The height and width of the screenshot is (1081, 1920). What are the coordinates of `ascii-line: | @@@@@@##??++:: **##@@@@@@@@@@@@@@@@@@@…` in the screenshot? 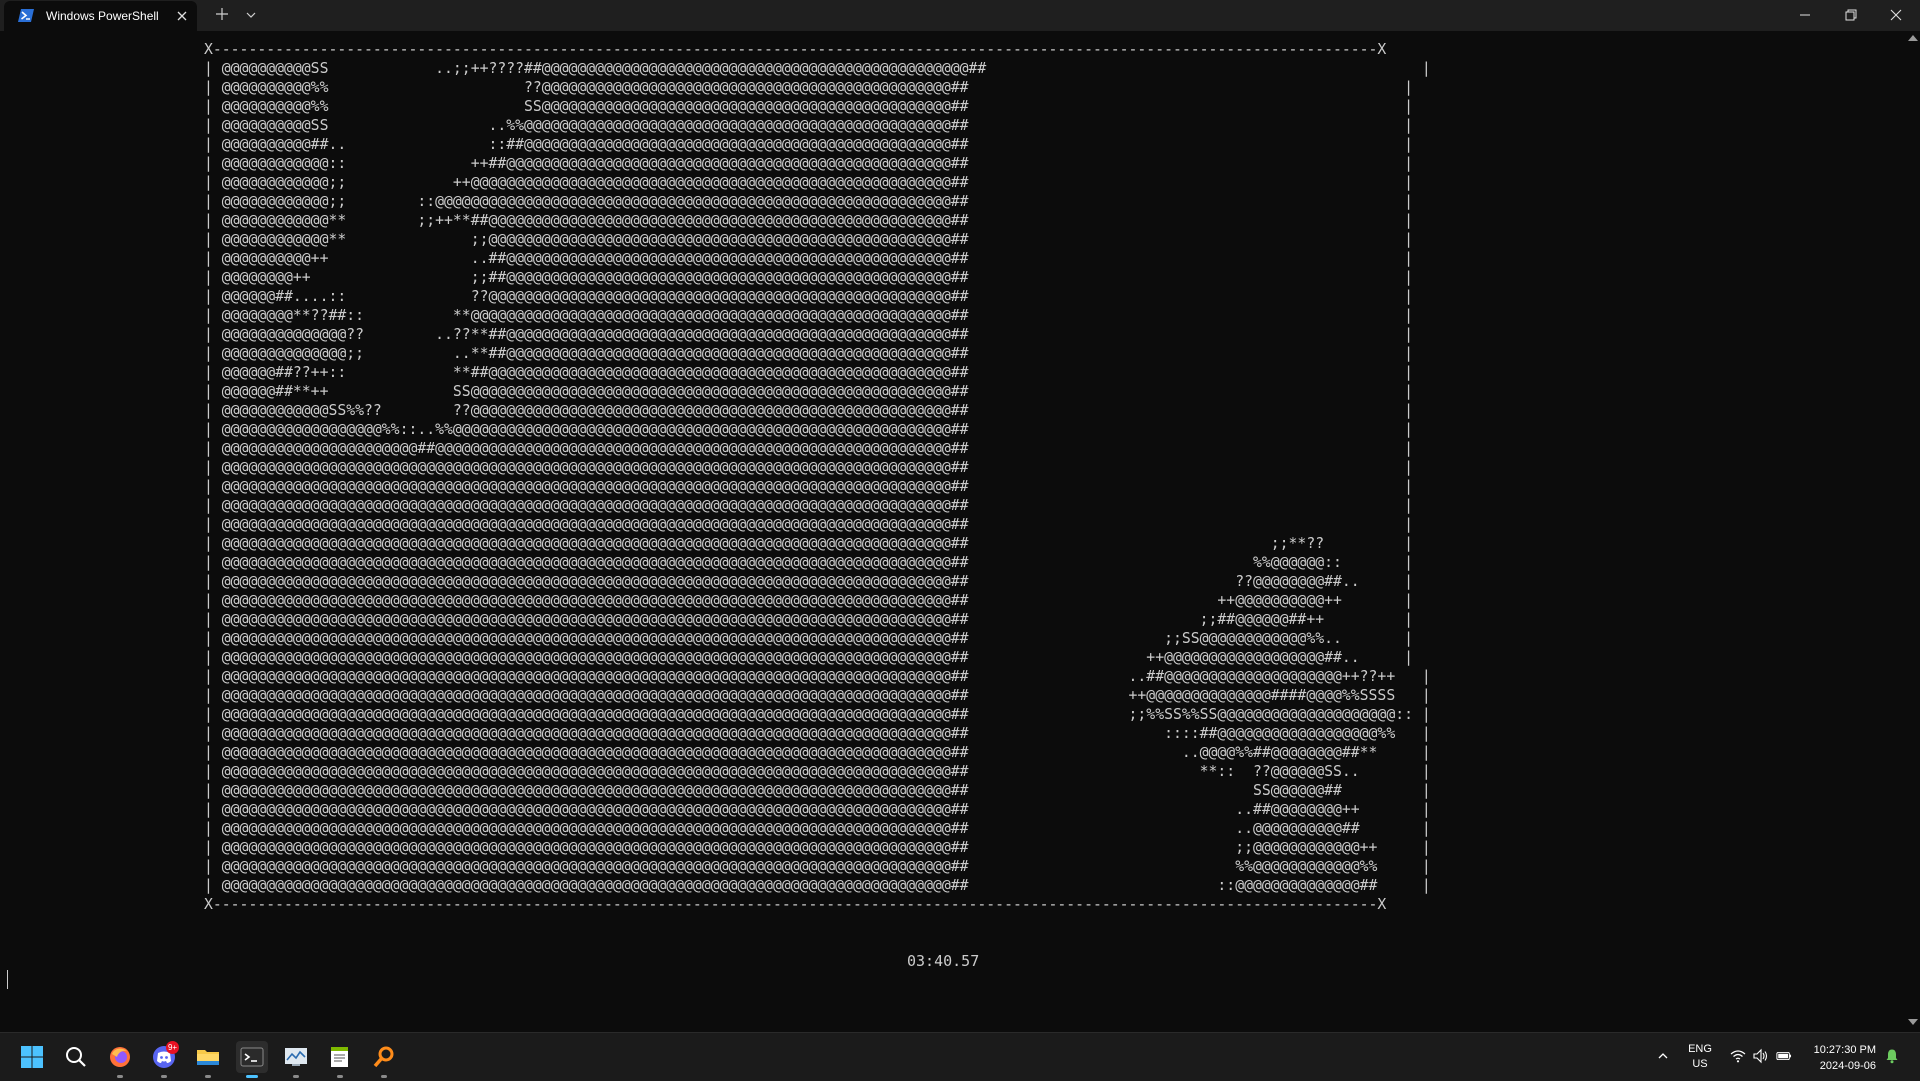 It's located at (808, 372).